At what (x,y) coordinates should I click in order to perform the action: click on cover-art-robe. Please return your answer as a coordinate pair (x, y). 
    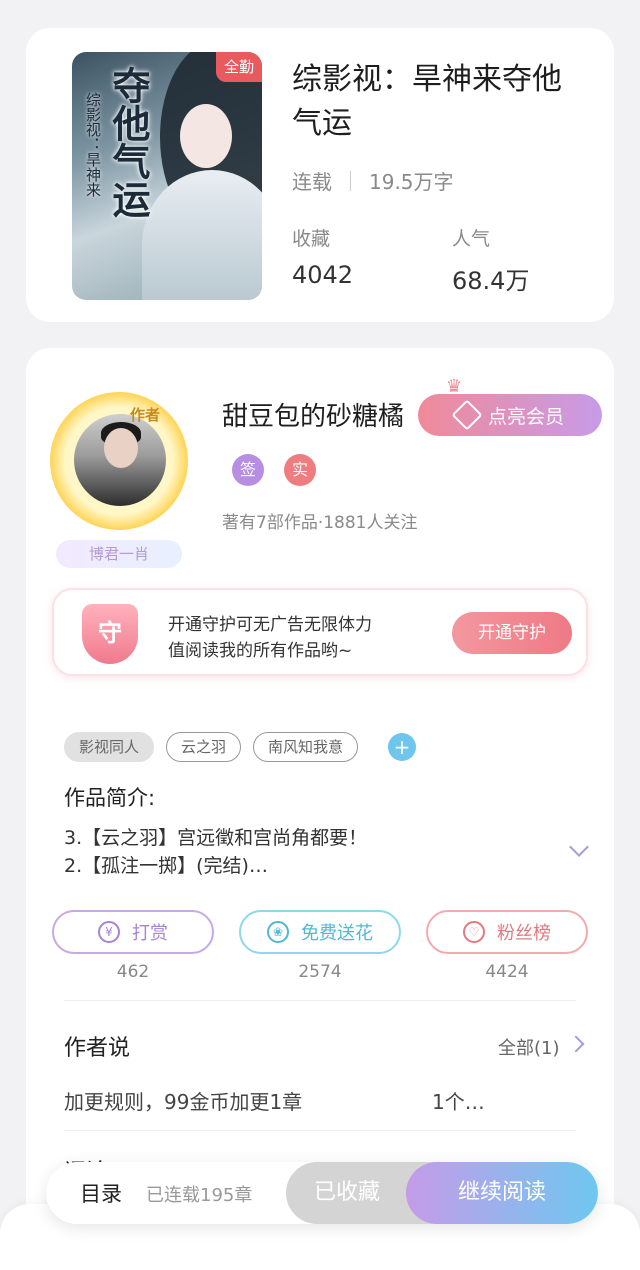
    Looking at the image, I should click on (202, 235).